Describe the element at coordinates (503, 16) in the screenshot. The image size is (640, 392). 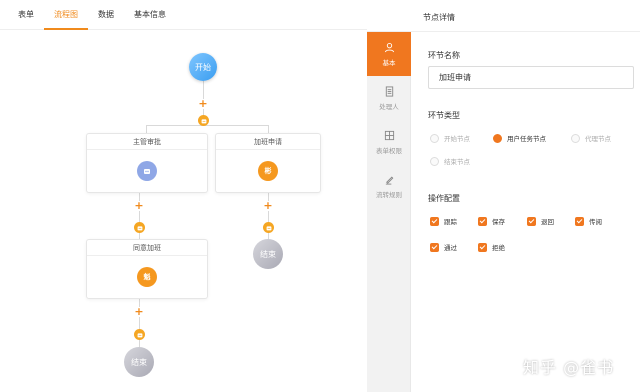
I see `panel-header` at that location.